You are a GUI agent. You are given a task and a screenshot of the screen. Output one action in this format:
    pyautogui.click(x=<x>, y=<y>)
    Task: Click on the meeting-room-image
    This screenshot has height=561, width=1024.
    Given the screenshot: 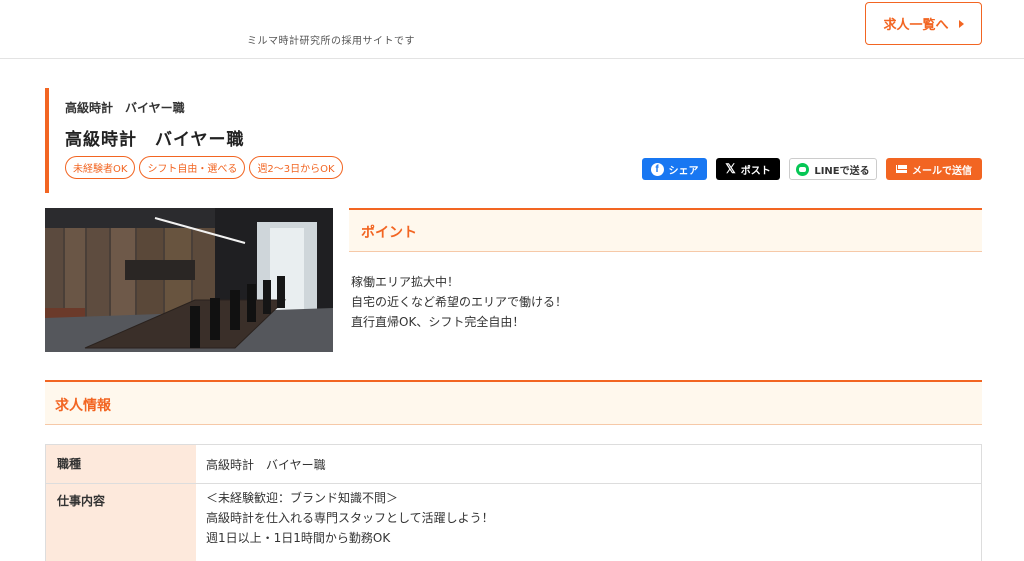 What is the action you would take?
    pyautogui.click(x=189, y=280)
    